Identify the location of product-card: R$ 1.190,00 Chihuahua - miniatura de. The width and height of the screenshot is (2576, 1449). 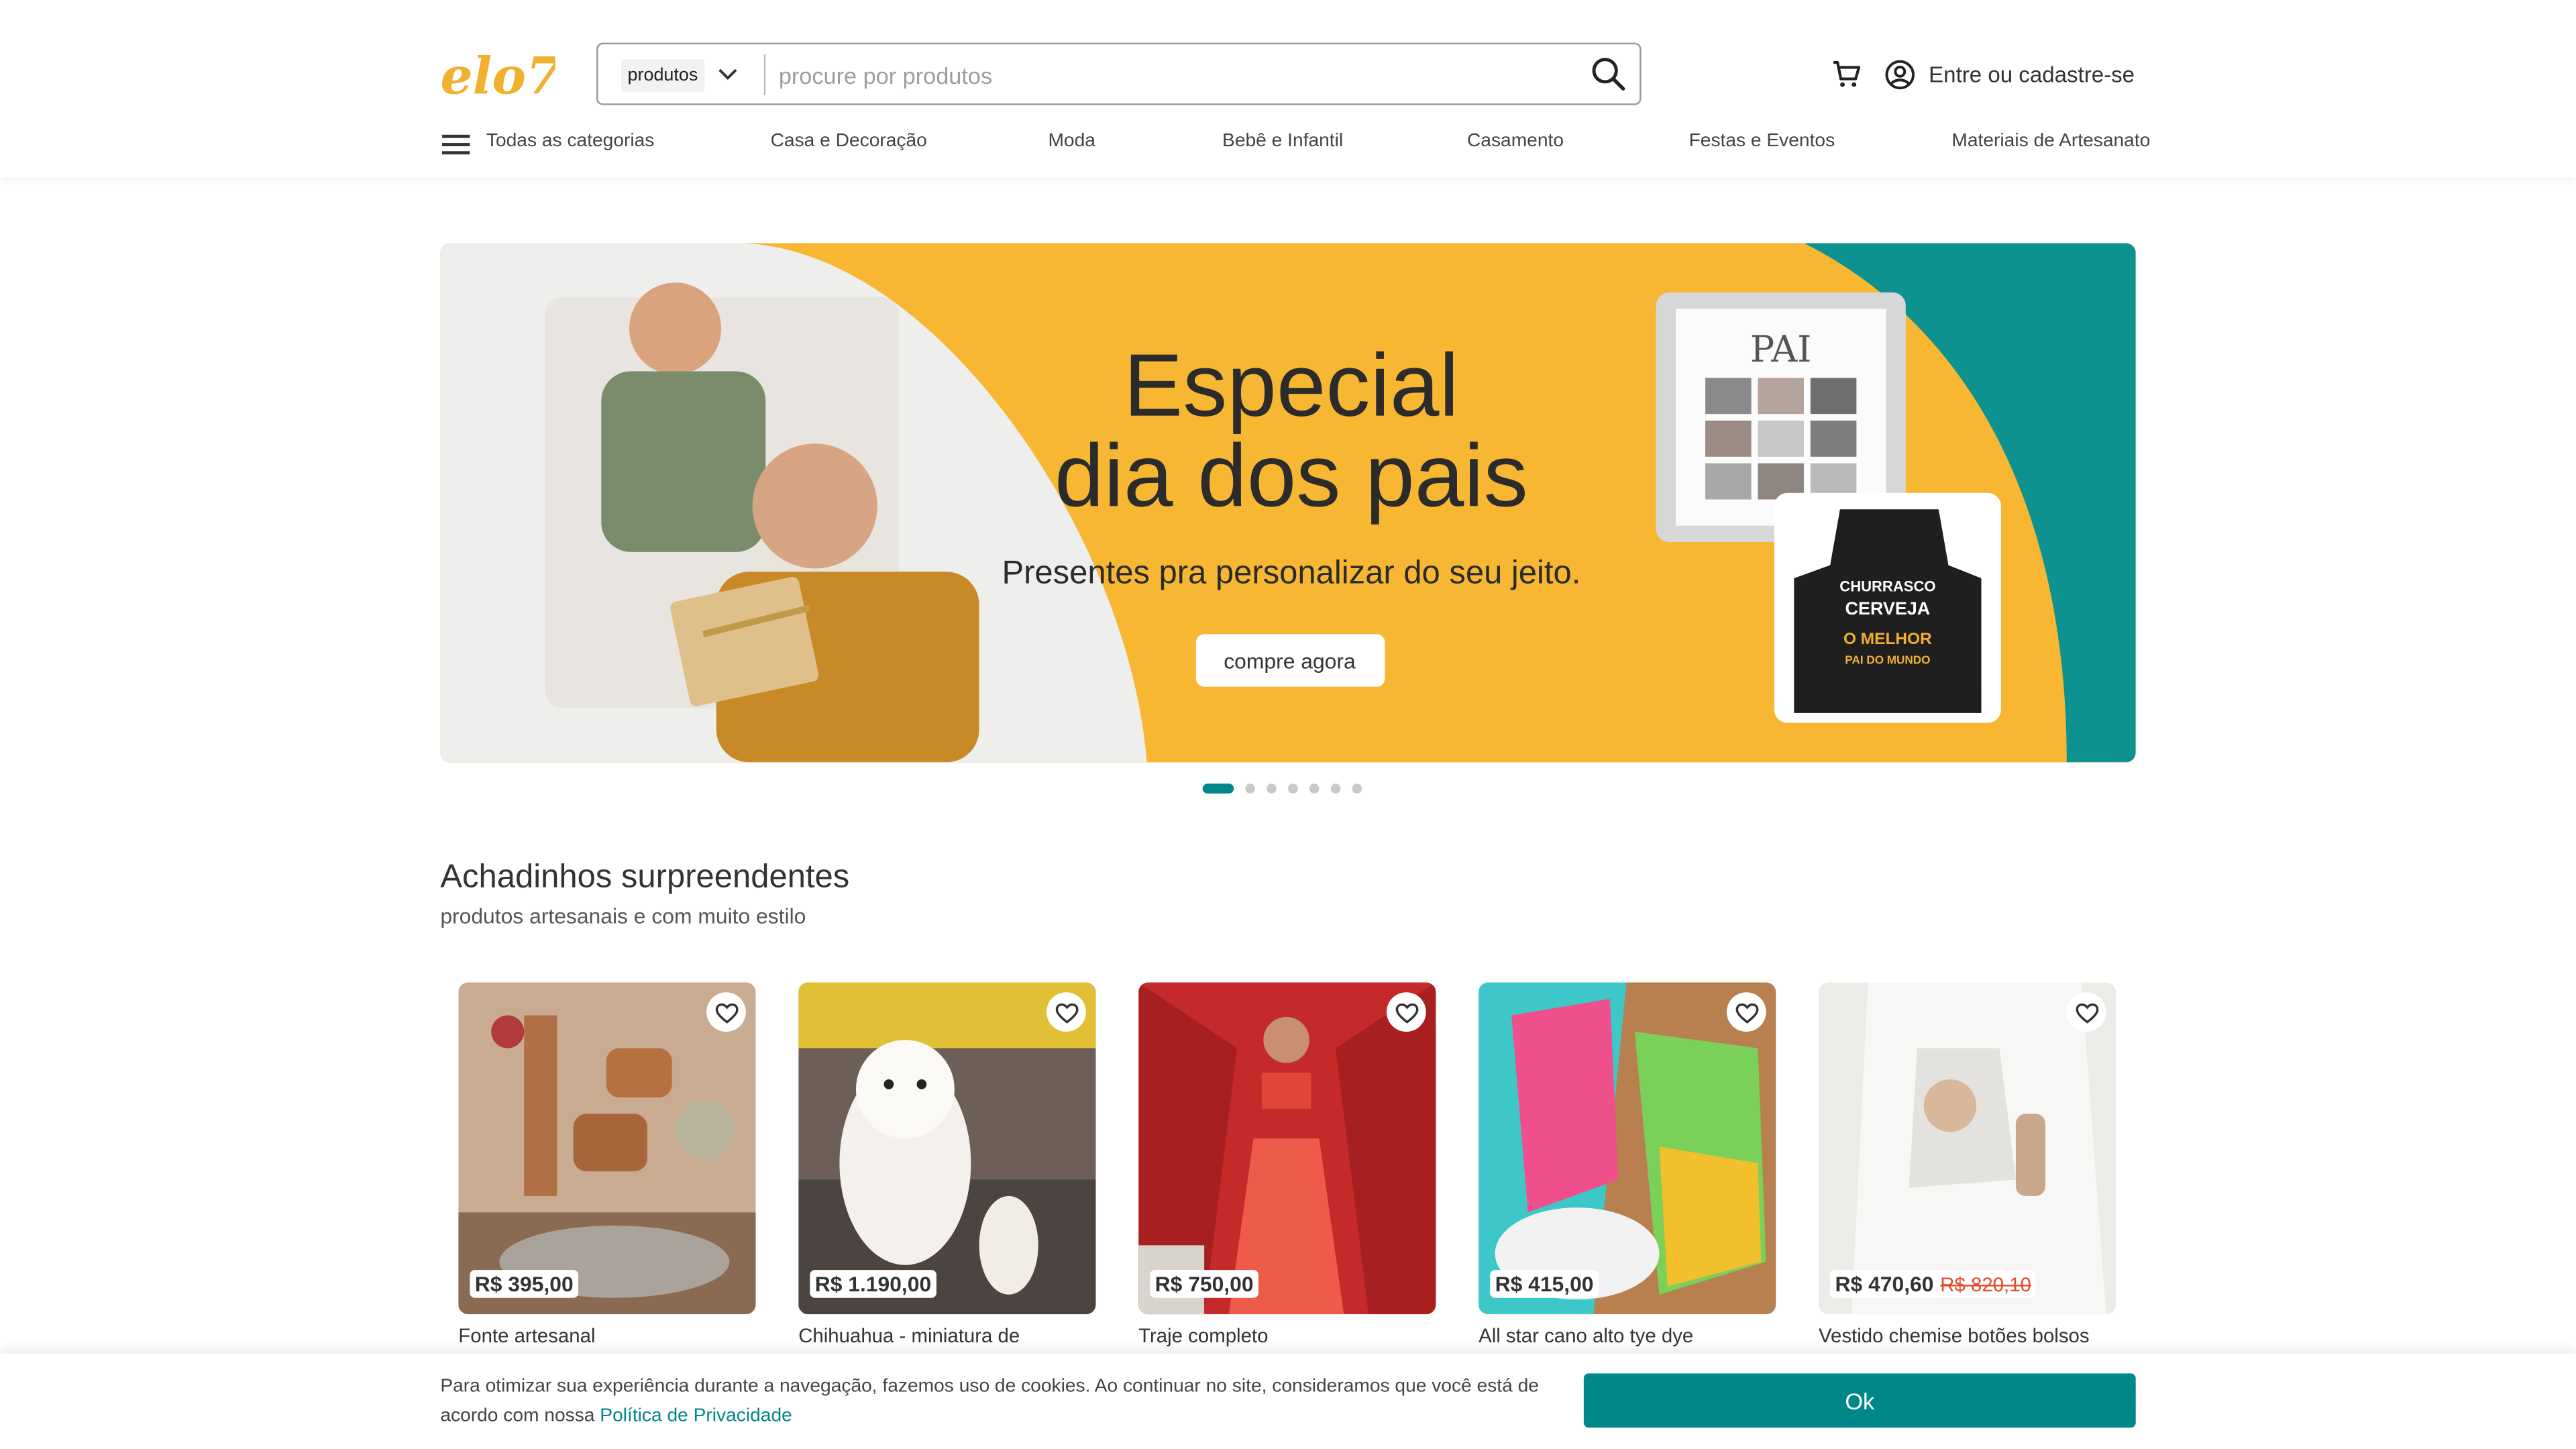
(947, 1167).